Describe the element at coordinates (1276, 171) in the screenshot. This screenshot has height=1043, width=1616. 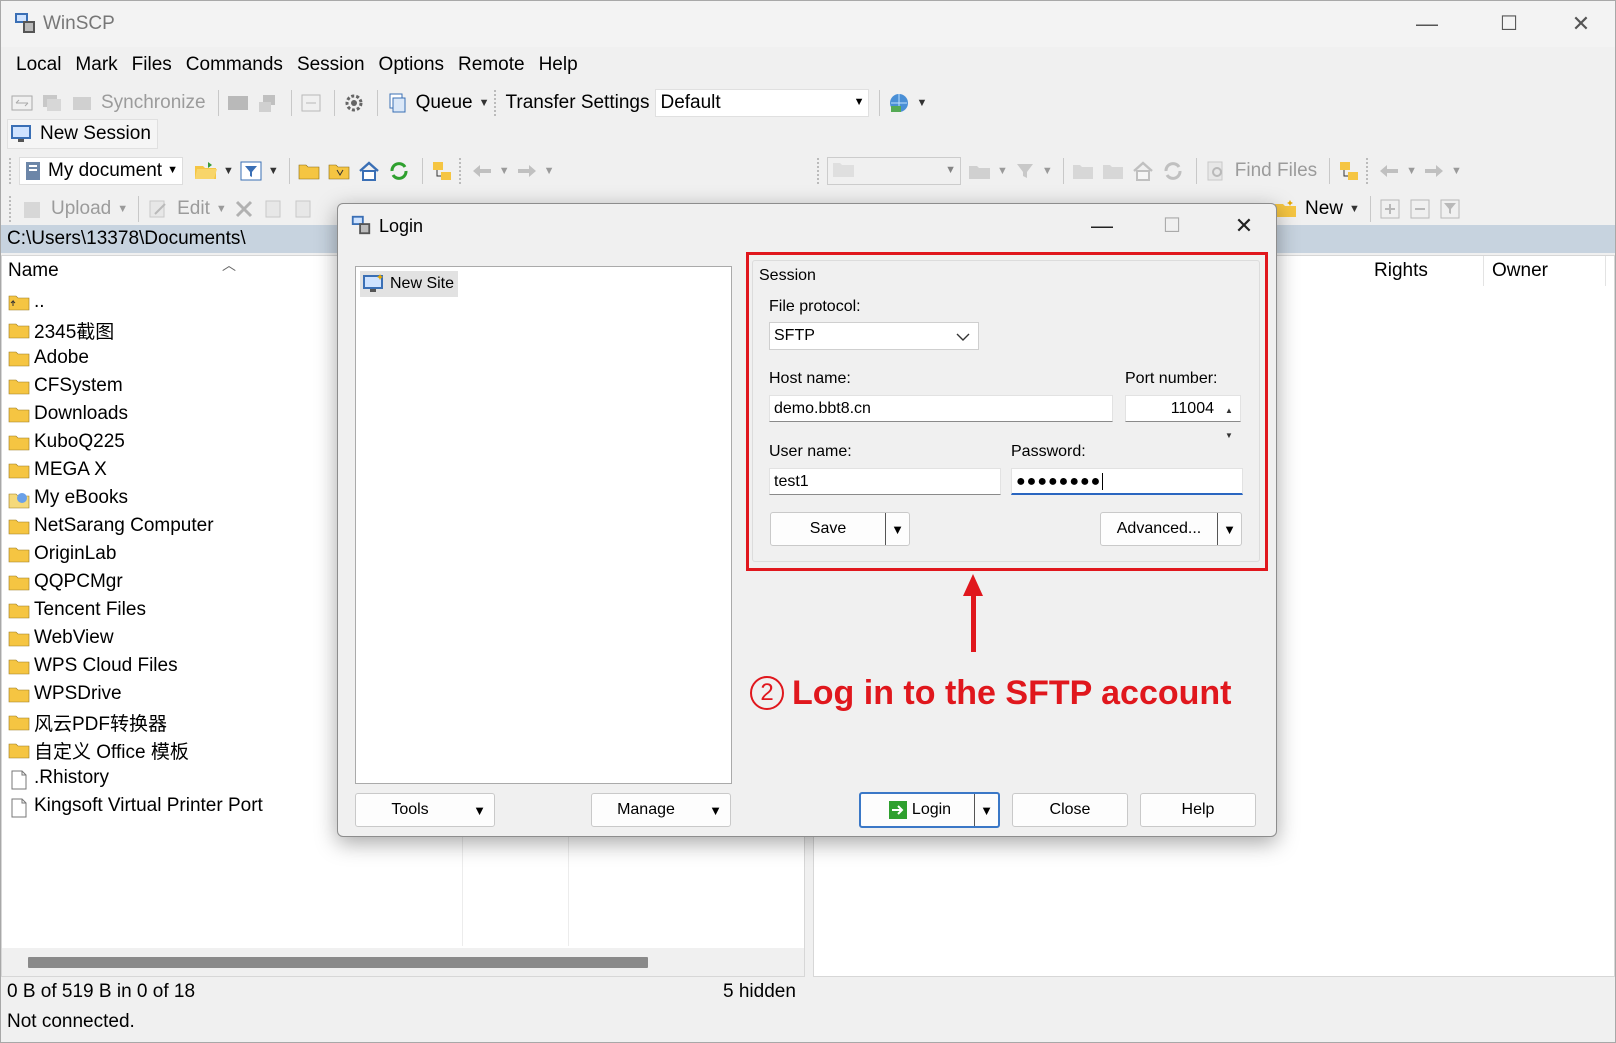
I see `find-files-button: Find Files` at that location.